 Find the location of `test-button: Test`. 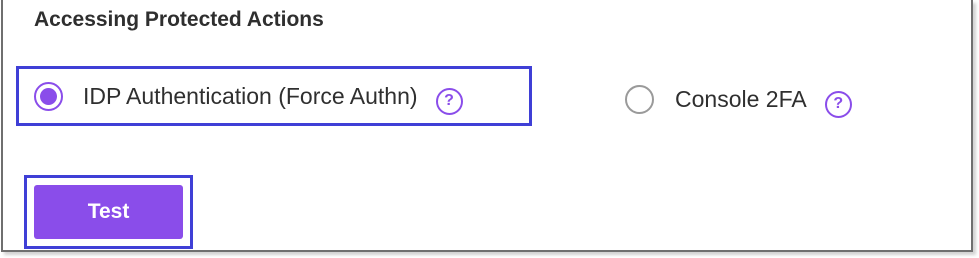

test-button: Test is located at coordinates (108, 212).